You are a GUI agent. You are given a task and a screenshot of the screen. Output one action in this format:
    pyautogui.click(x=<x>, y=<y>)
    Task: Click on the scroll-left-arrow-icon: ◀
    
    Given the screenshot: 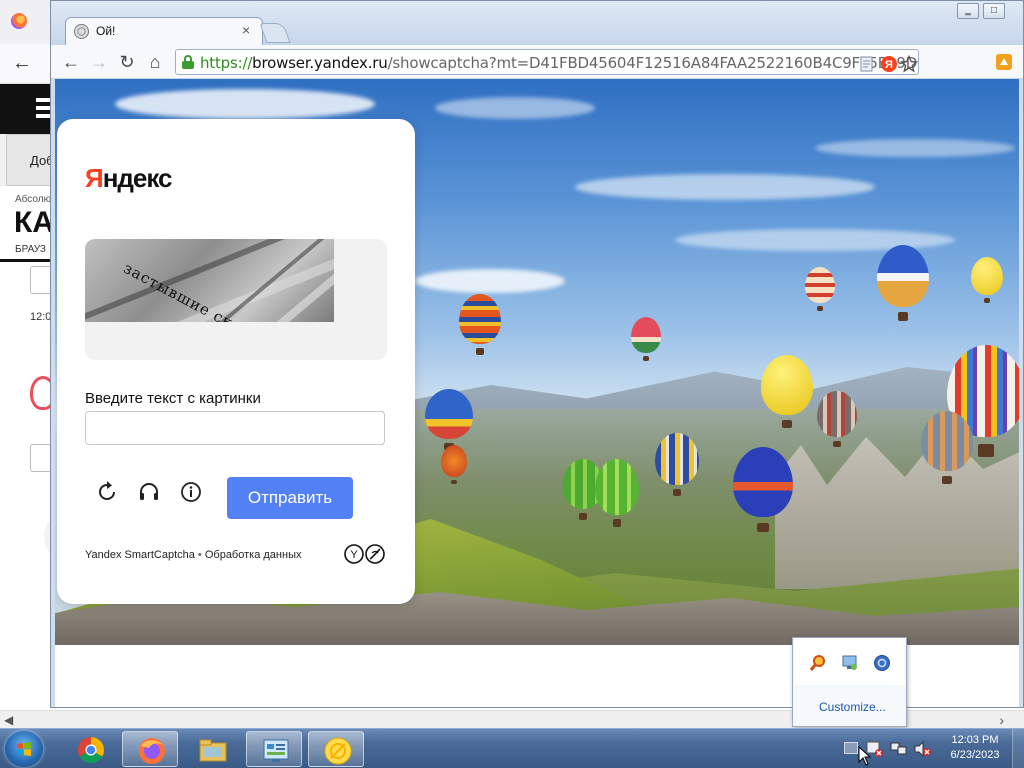 What is the action you would take?
    pyautogui.click(x=8, y=720)
    